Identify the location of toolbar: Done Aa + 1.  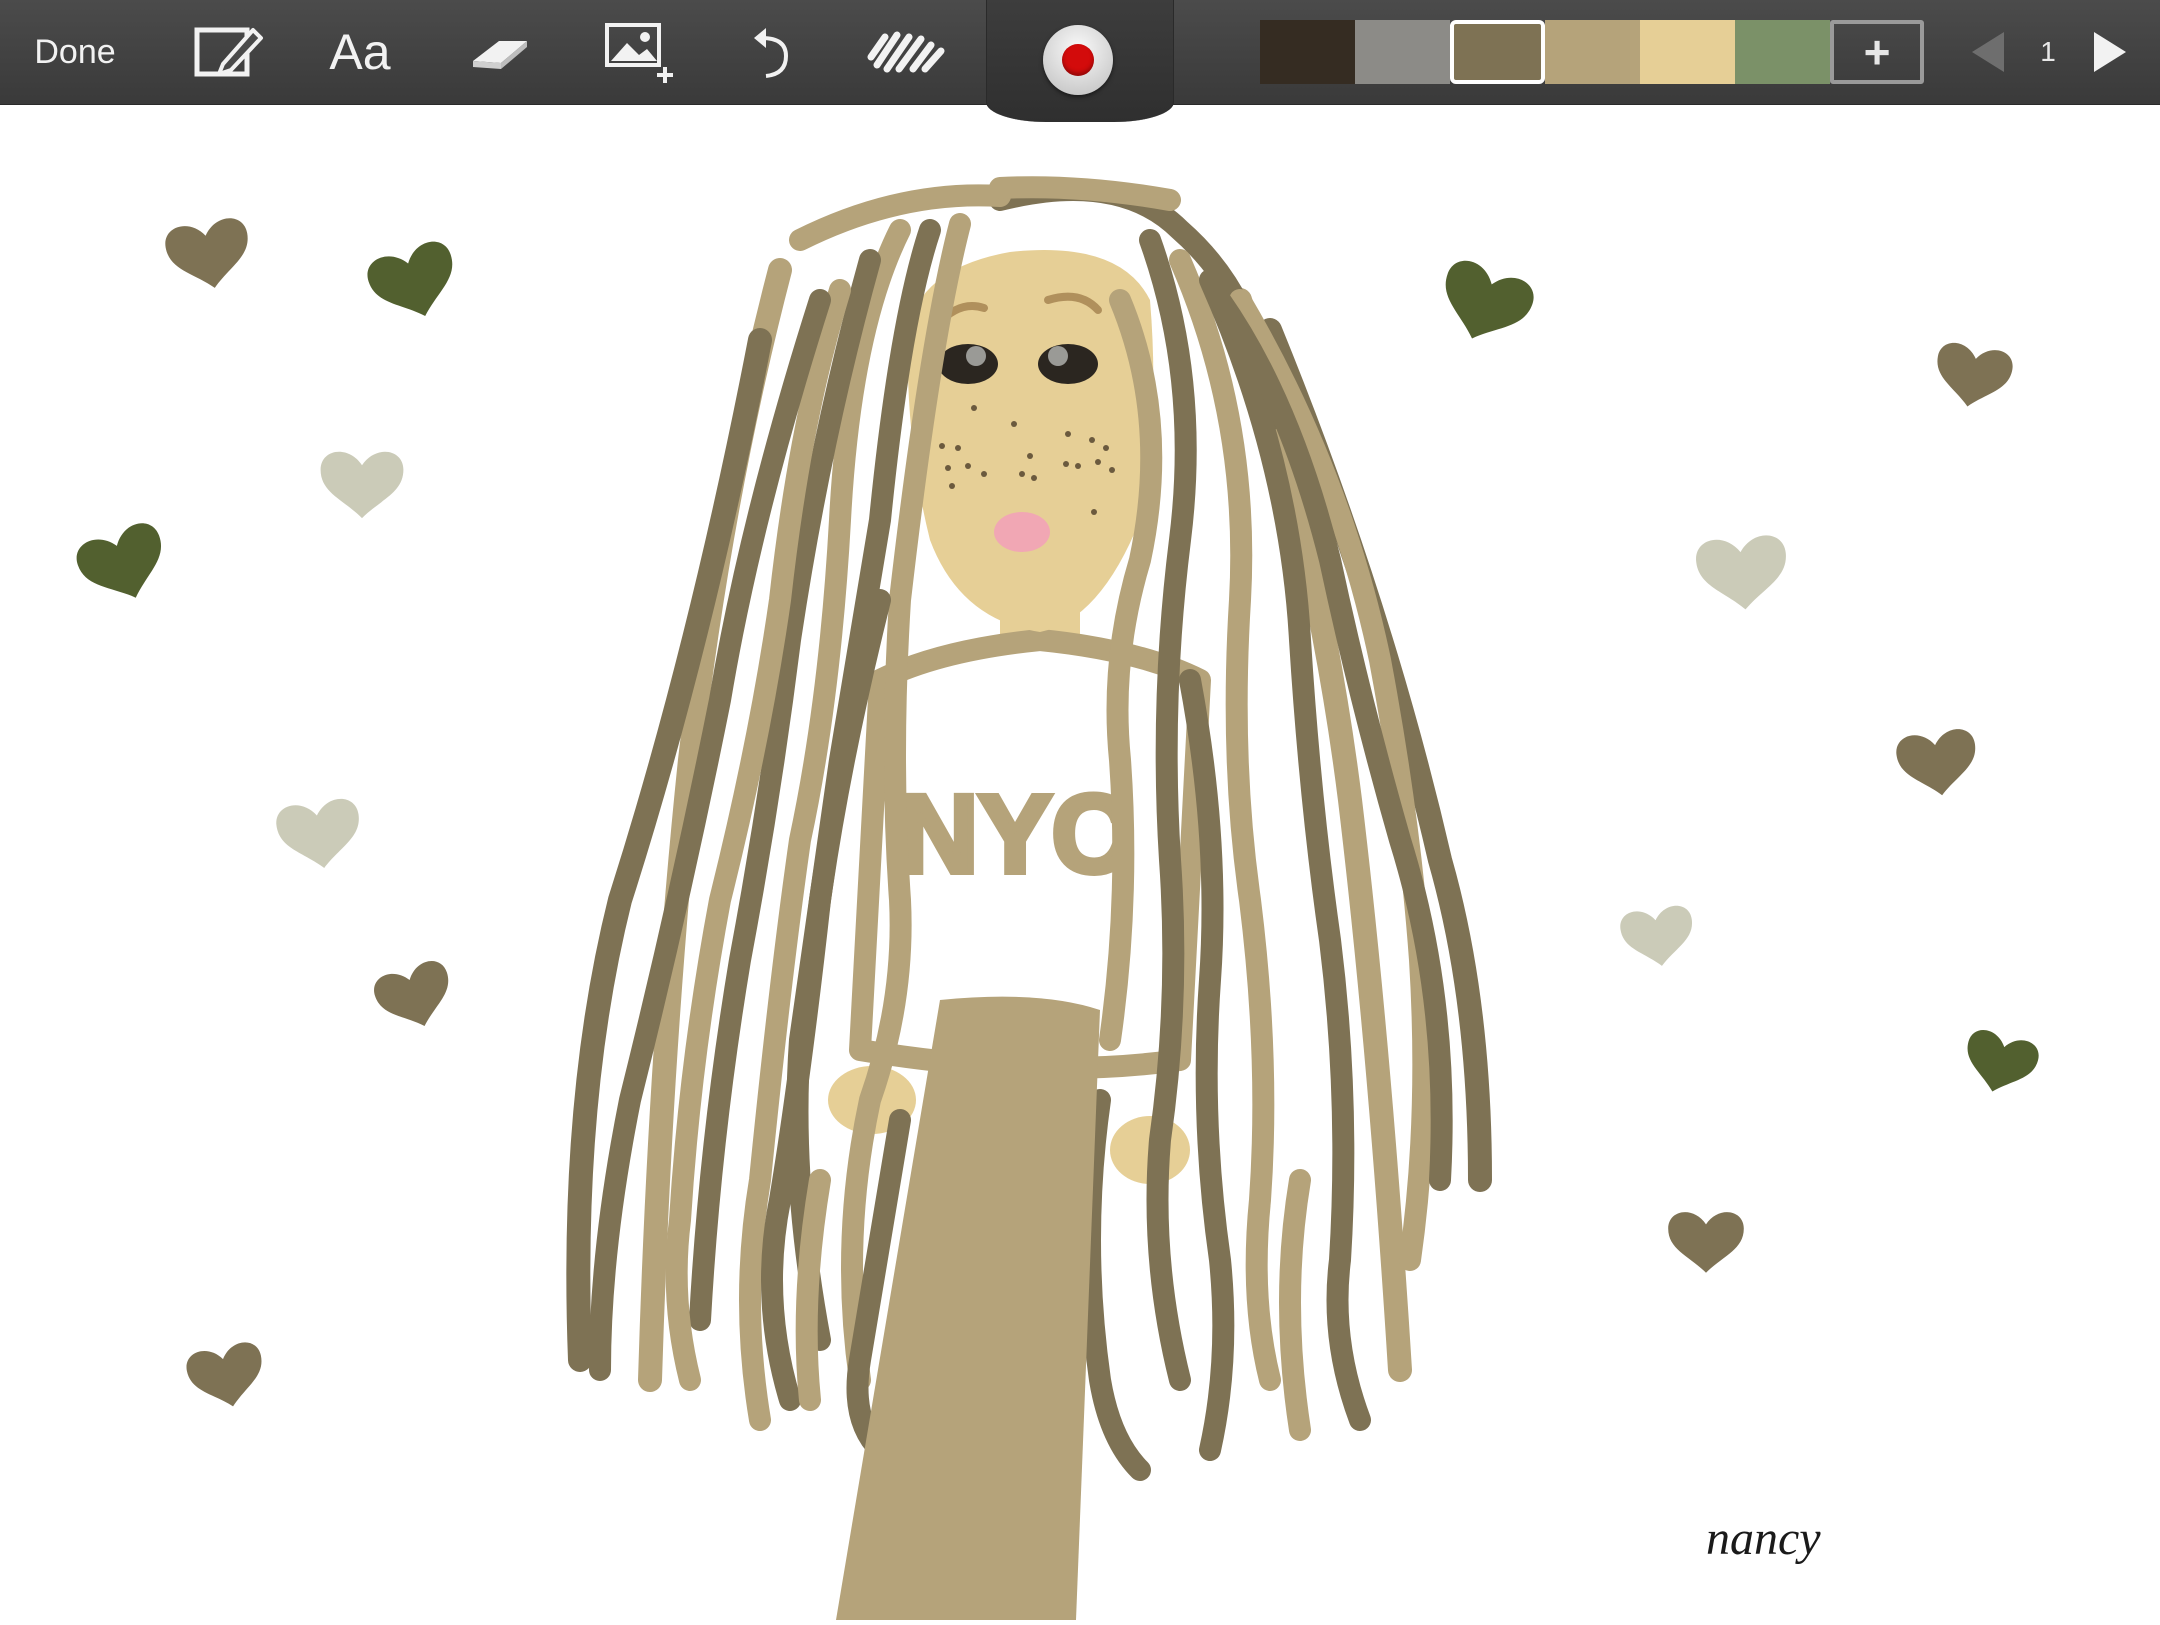
(1080, 61).